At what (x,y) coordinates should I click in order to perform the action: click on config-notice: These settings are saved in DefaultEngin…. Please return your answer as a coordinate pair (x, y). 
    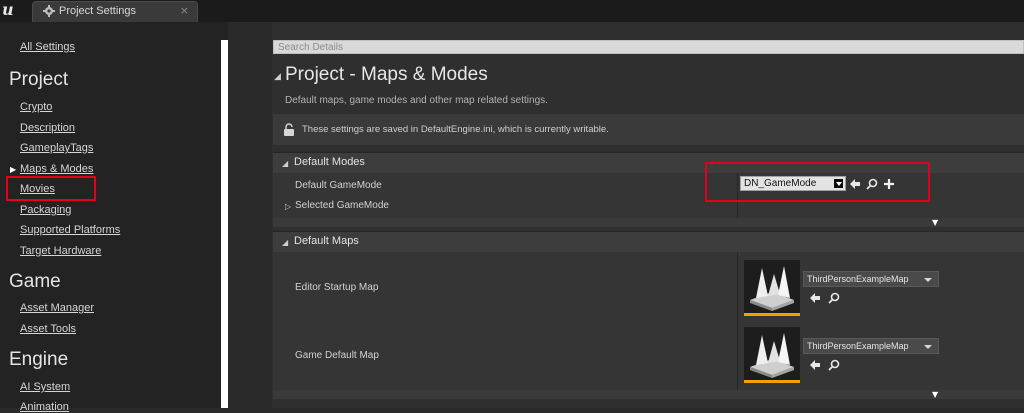
    Looking at the image, I should click on (648, 129).